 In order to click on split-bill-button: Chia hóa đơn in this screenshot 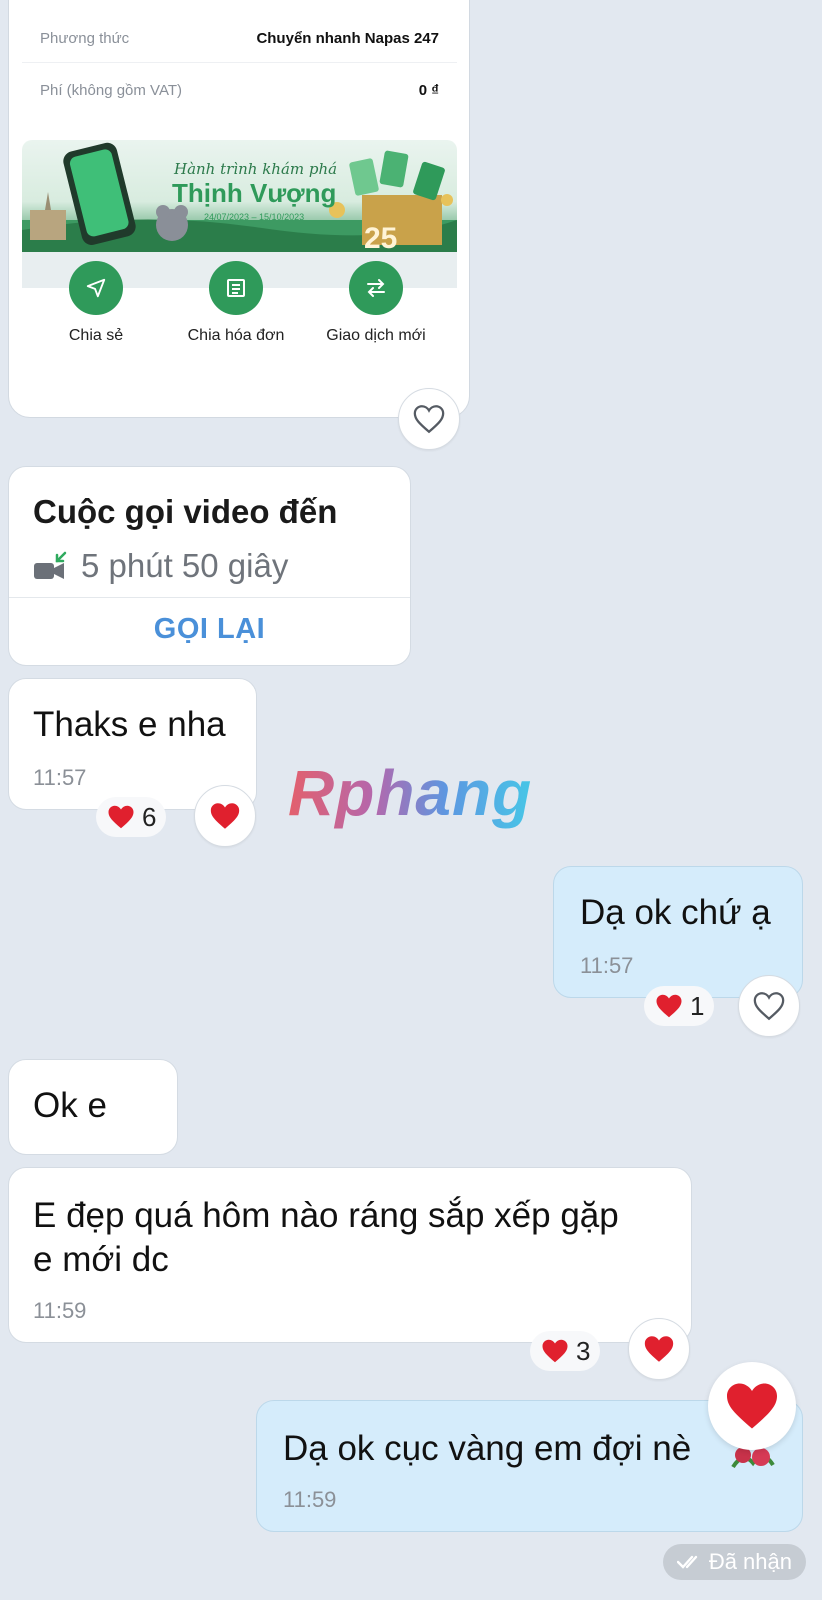, I will do `click(236, 303)`.